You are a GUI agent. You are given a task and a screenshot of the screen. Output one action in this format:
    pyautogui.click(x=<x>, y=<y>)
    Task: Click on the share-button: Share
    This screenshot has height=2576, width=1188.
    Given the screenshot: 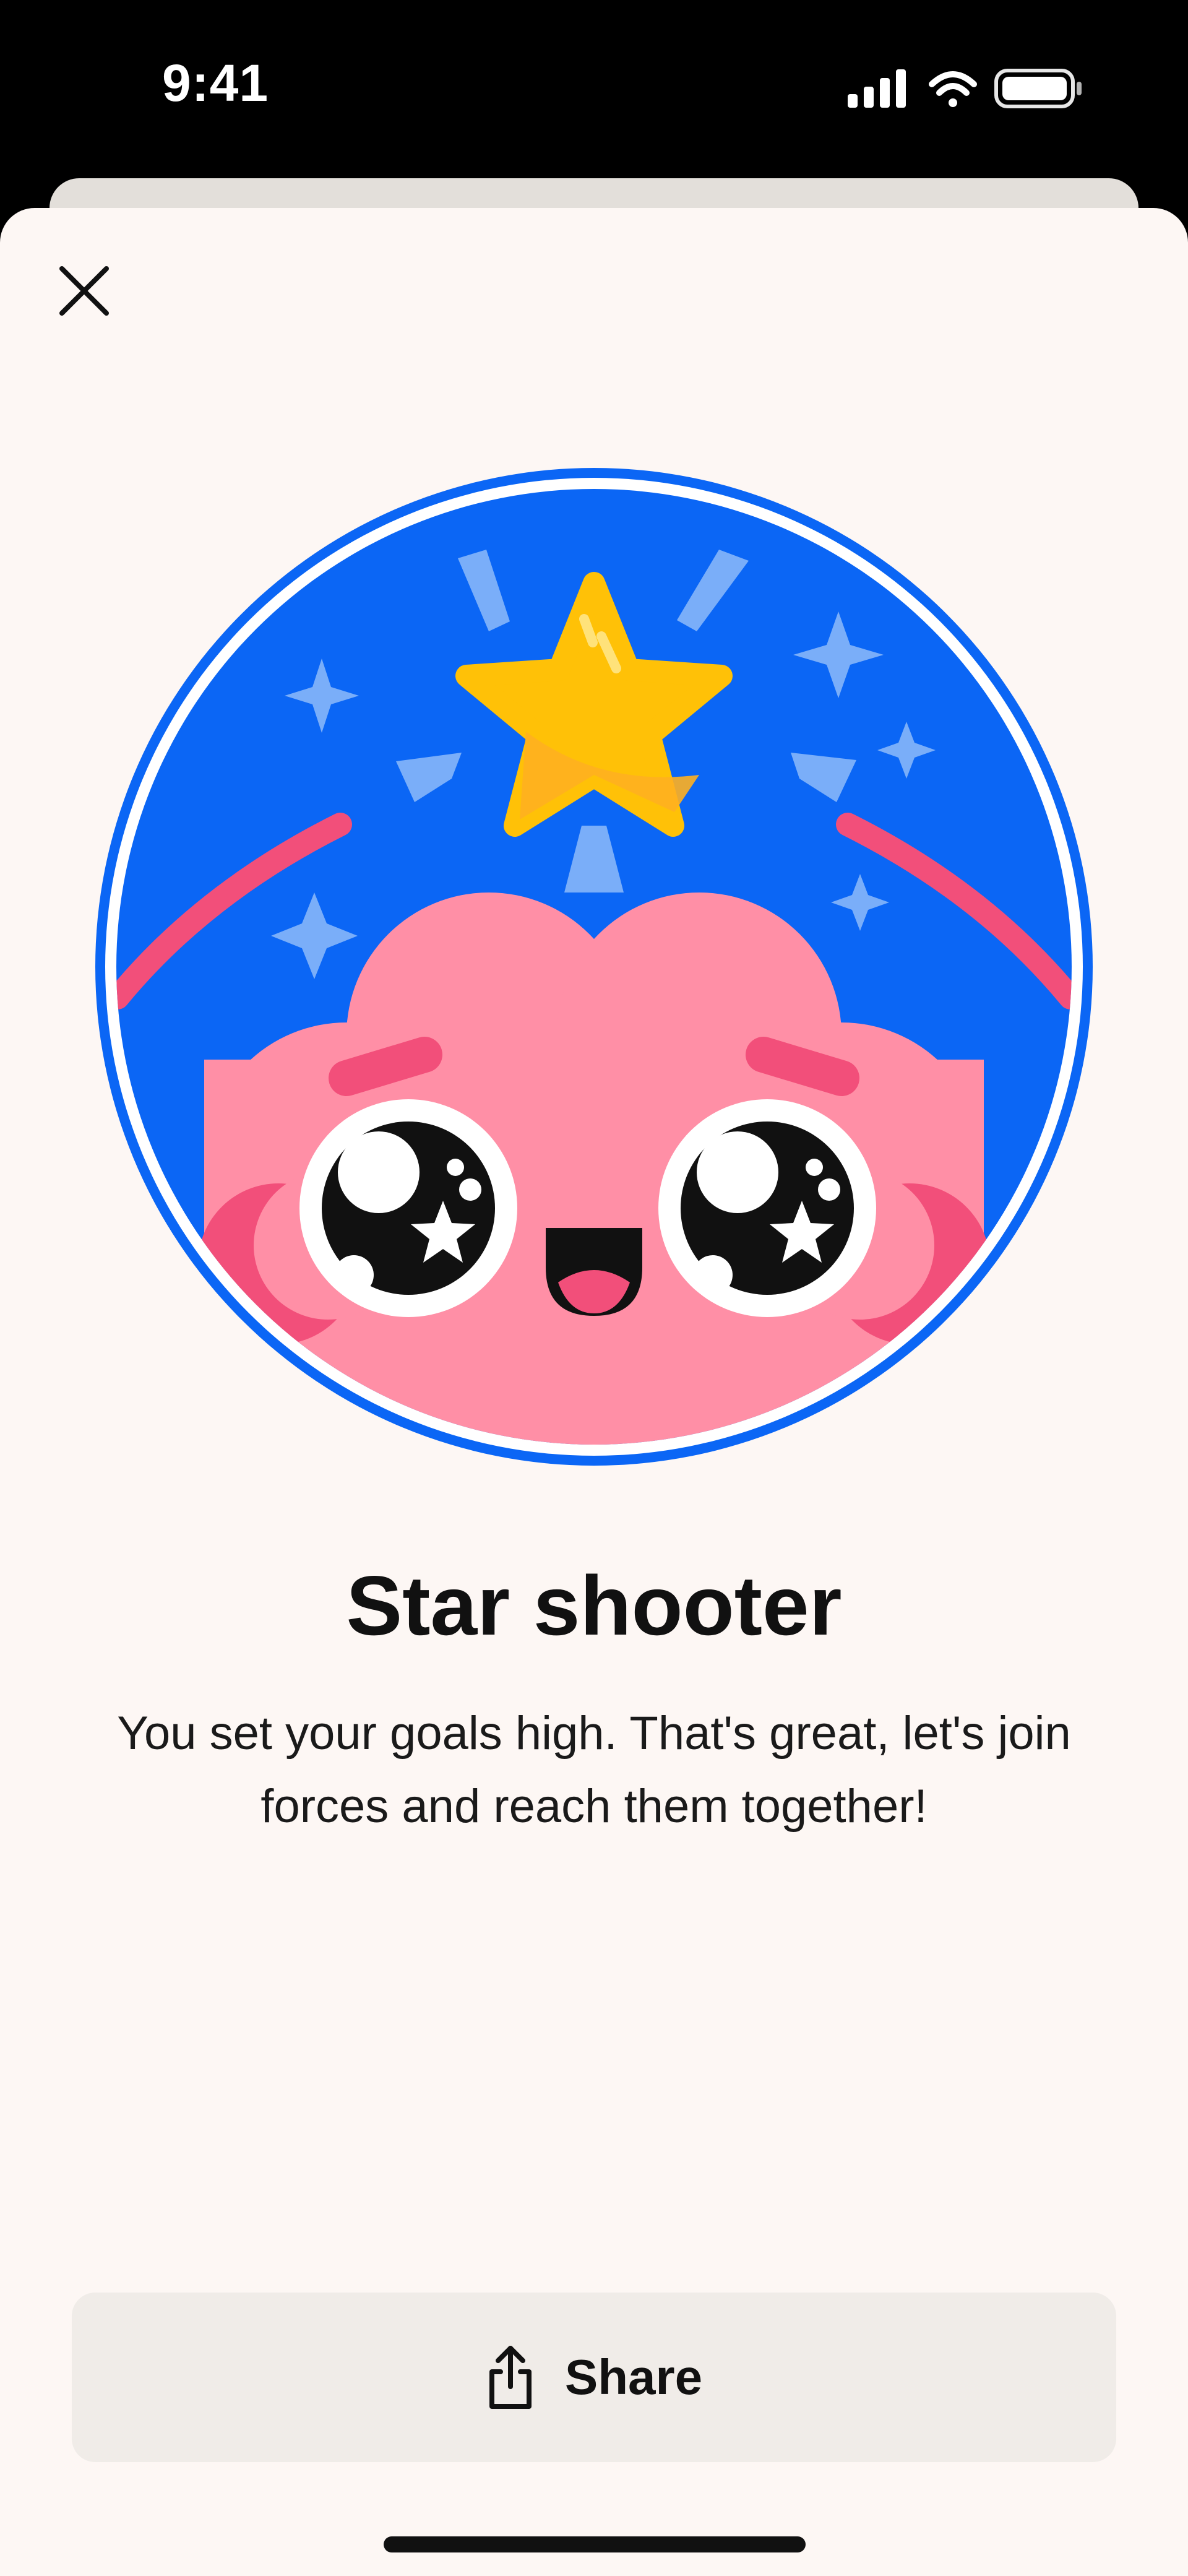 What is the action you would take?
    pyautogui.click(x=594, y=2377)
    